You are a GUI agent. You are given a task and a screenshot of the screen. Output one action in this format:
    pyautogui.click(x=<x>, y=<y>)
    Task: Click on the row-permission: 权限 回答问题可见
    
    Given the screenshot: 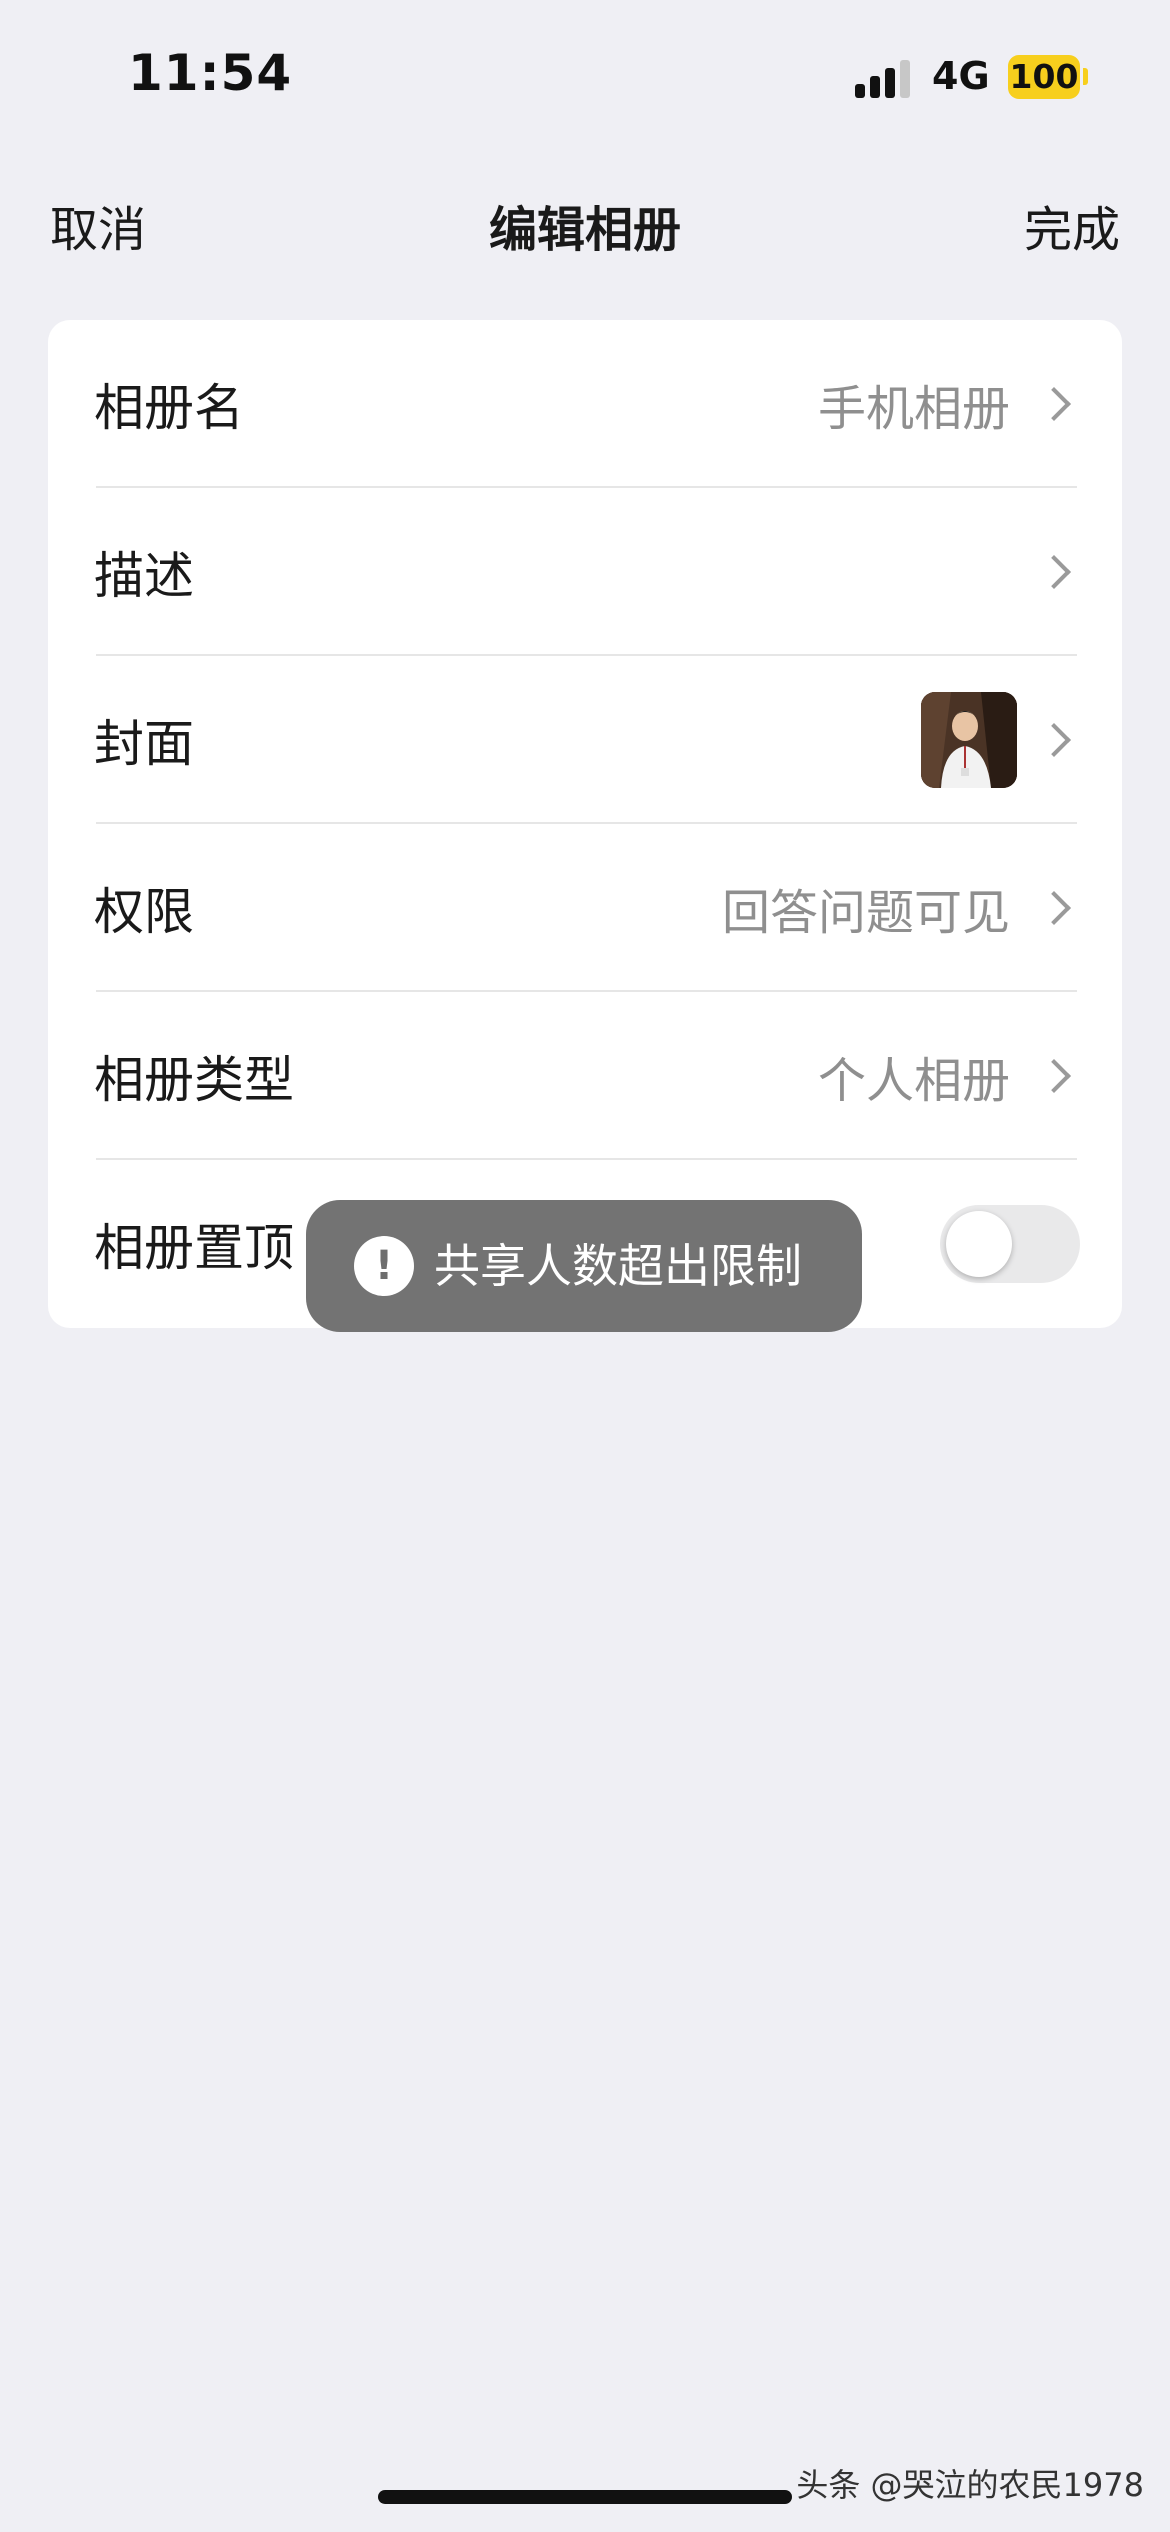 What is the action you would take?
    pyautogui.click(x=585, y=908)
    